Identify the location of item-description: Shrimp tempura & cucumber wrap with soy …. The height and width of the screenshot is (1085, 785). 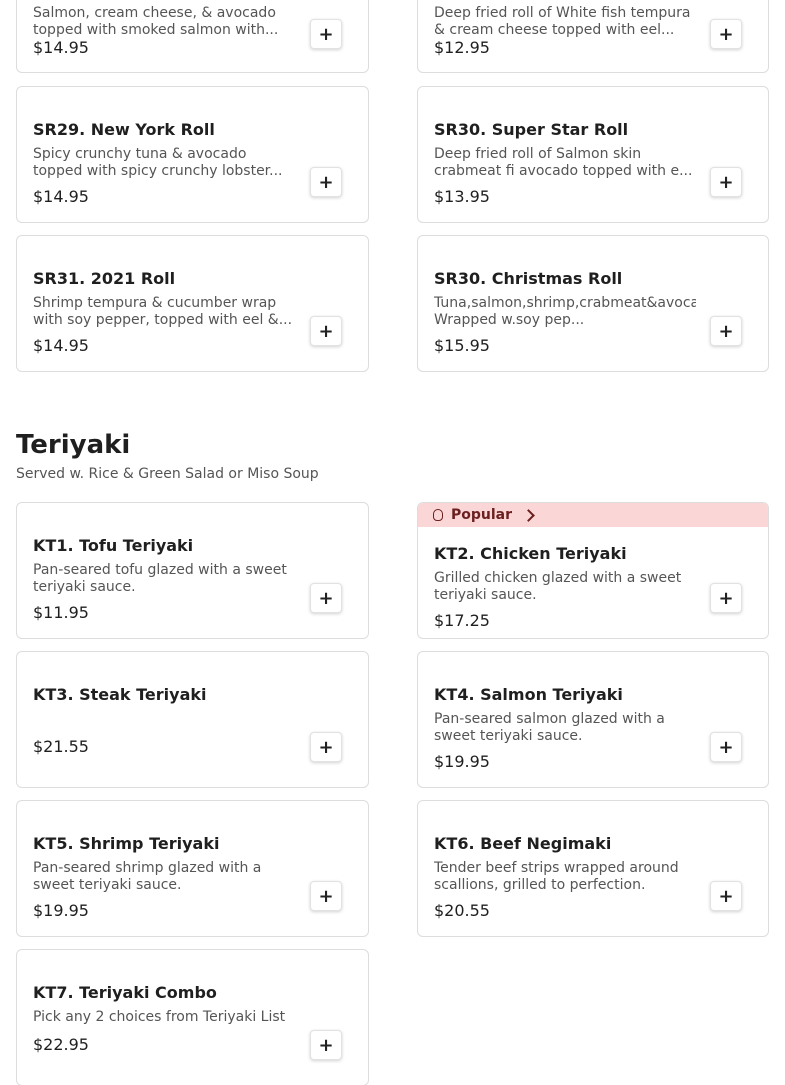
(163, 311).